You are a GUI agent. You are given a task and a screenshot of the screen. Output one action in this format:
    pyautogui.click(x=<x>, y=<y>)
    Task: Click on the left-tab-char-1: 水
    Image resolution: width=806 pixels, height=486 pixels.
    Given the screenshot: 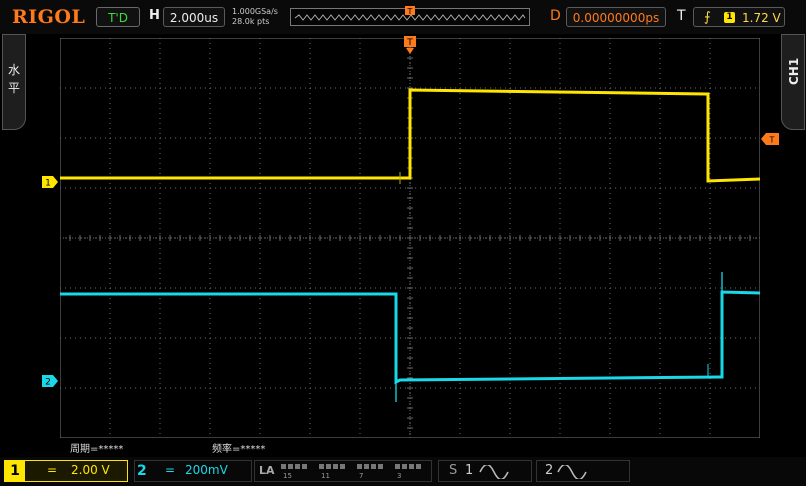 What is the action you would take?
    pyautogui.click(x=14, y=70)
    